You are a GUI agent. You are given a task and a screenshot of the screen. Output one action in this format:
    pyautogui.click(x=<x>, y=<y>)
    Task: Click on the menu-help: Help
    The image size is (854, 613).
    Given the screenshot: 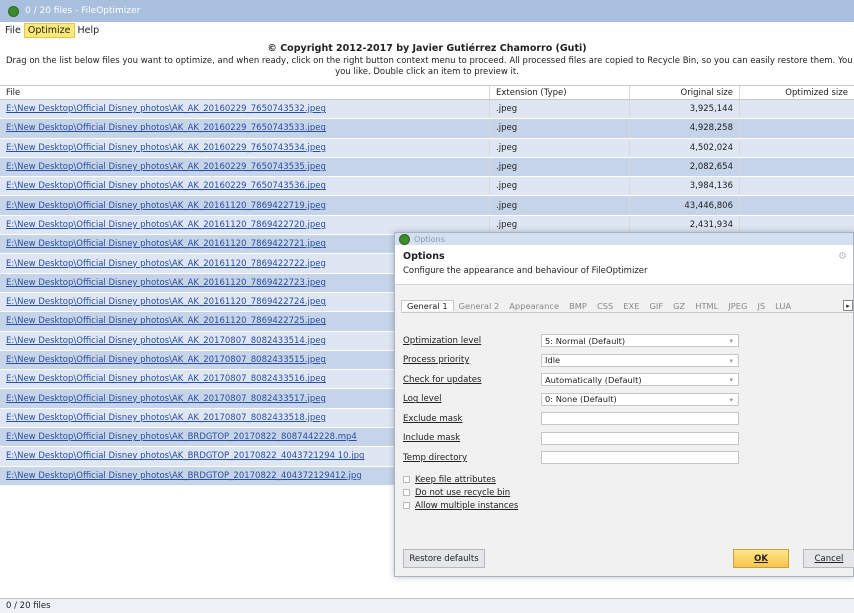 What is the action you would take?
    pyautogui.click(x=89, y=30)
    